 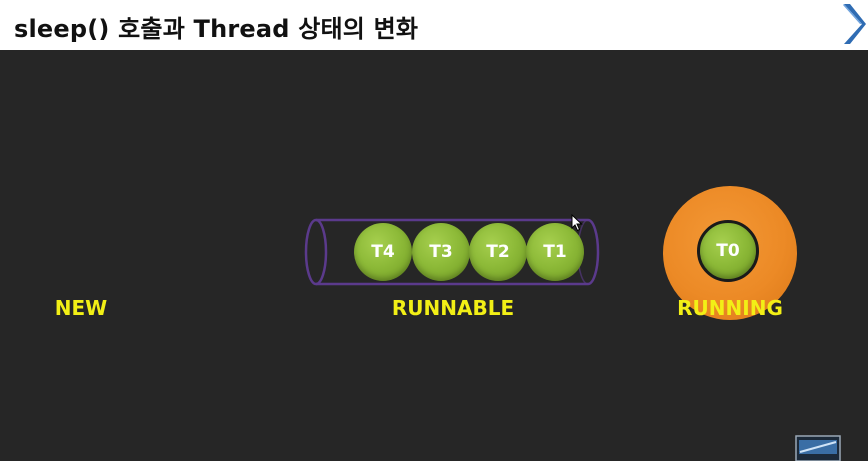 What do you see at coordinates (216, 29) in the screenshot?
I see `slide-title: sleep() 호출과 Thread 상태의 변화` at bounding box center [216, 29].